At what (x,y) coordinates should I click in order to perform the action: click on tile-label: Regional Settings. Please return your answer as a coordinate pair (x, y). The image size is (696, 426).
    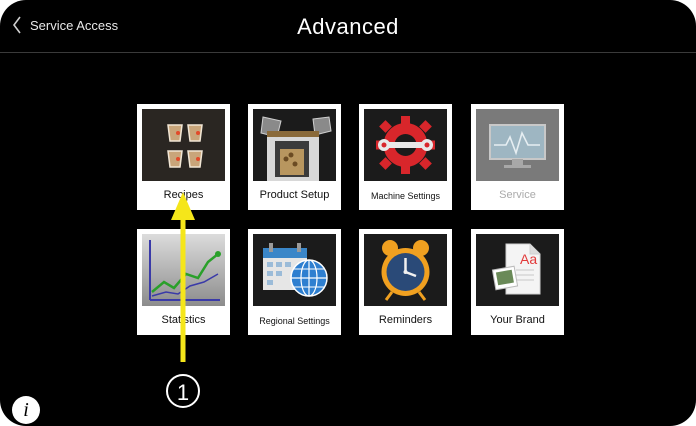
    Looking at the image, I should click on (294, 321).